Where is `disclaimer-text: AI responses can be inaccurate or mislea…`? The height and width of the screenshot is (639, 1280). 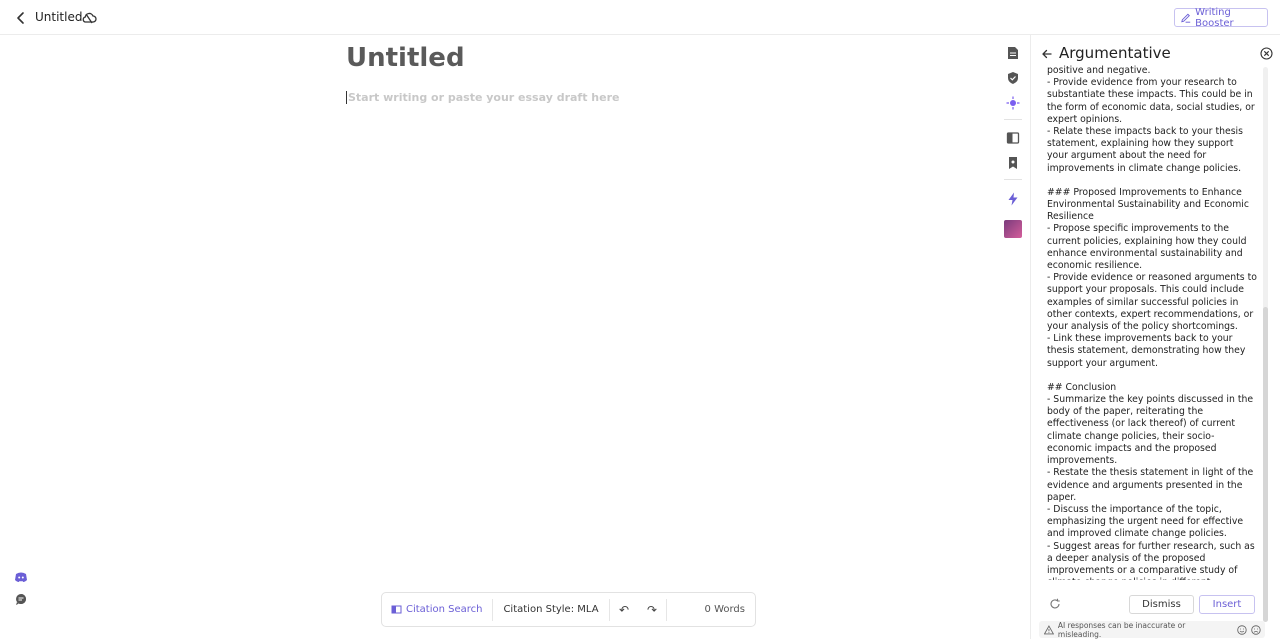
disclaimer-text: AI responses can be inaccurate or mislea… is located at coordinates (1121, 629).